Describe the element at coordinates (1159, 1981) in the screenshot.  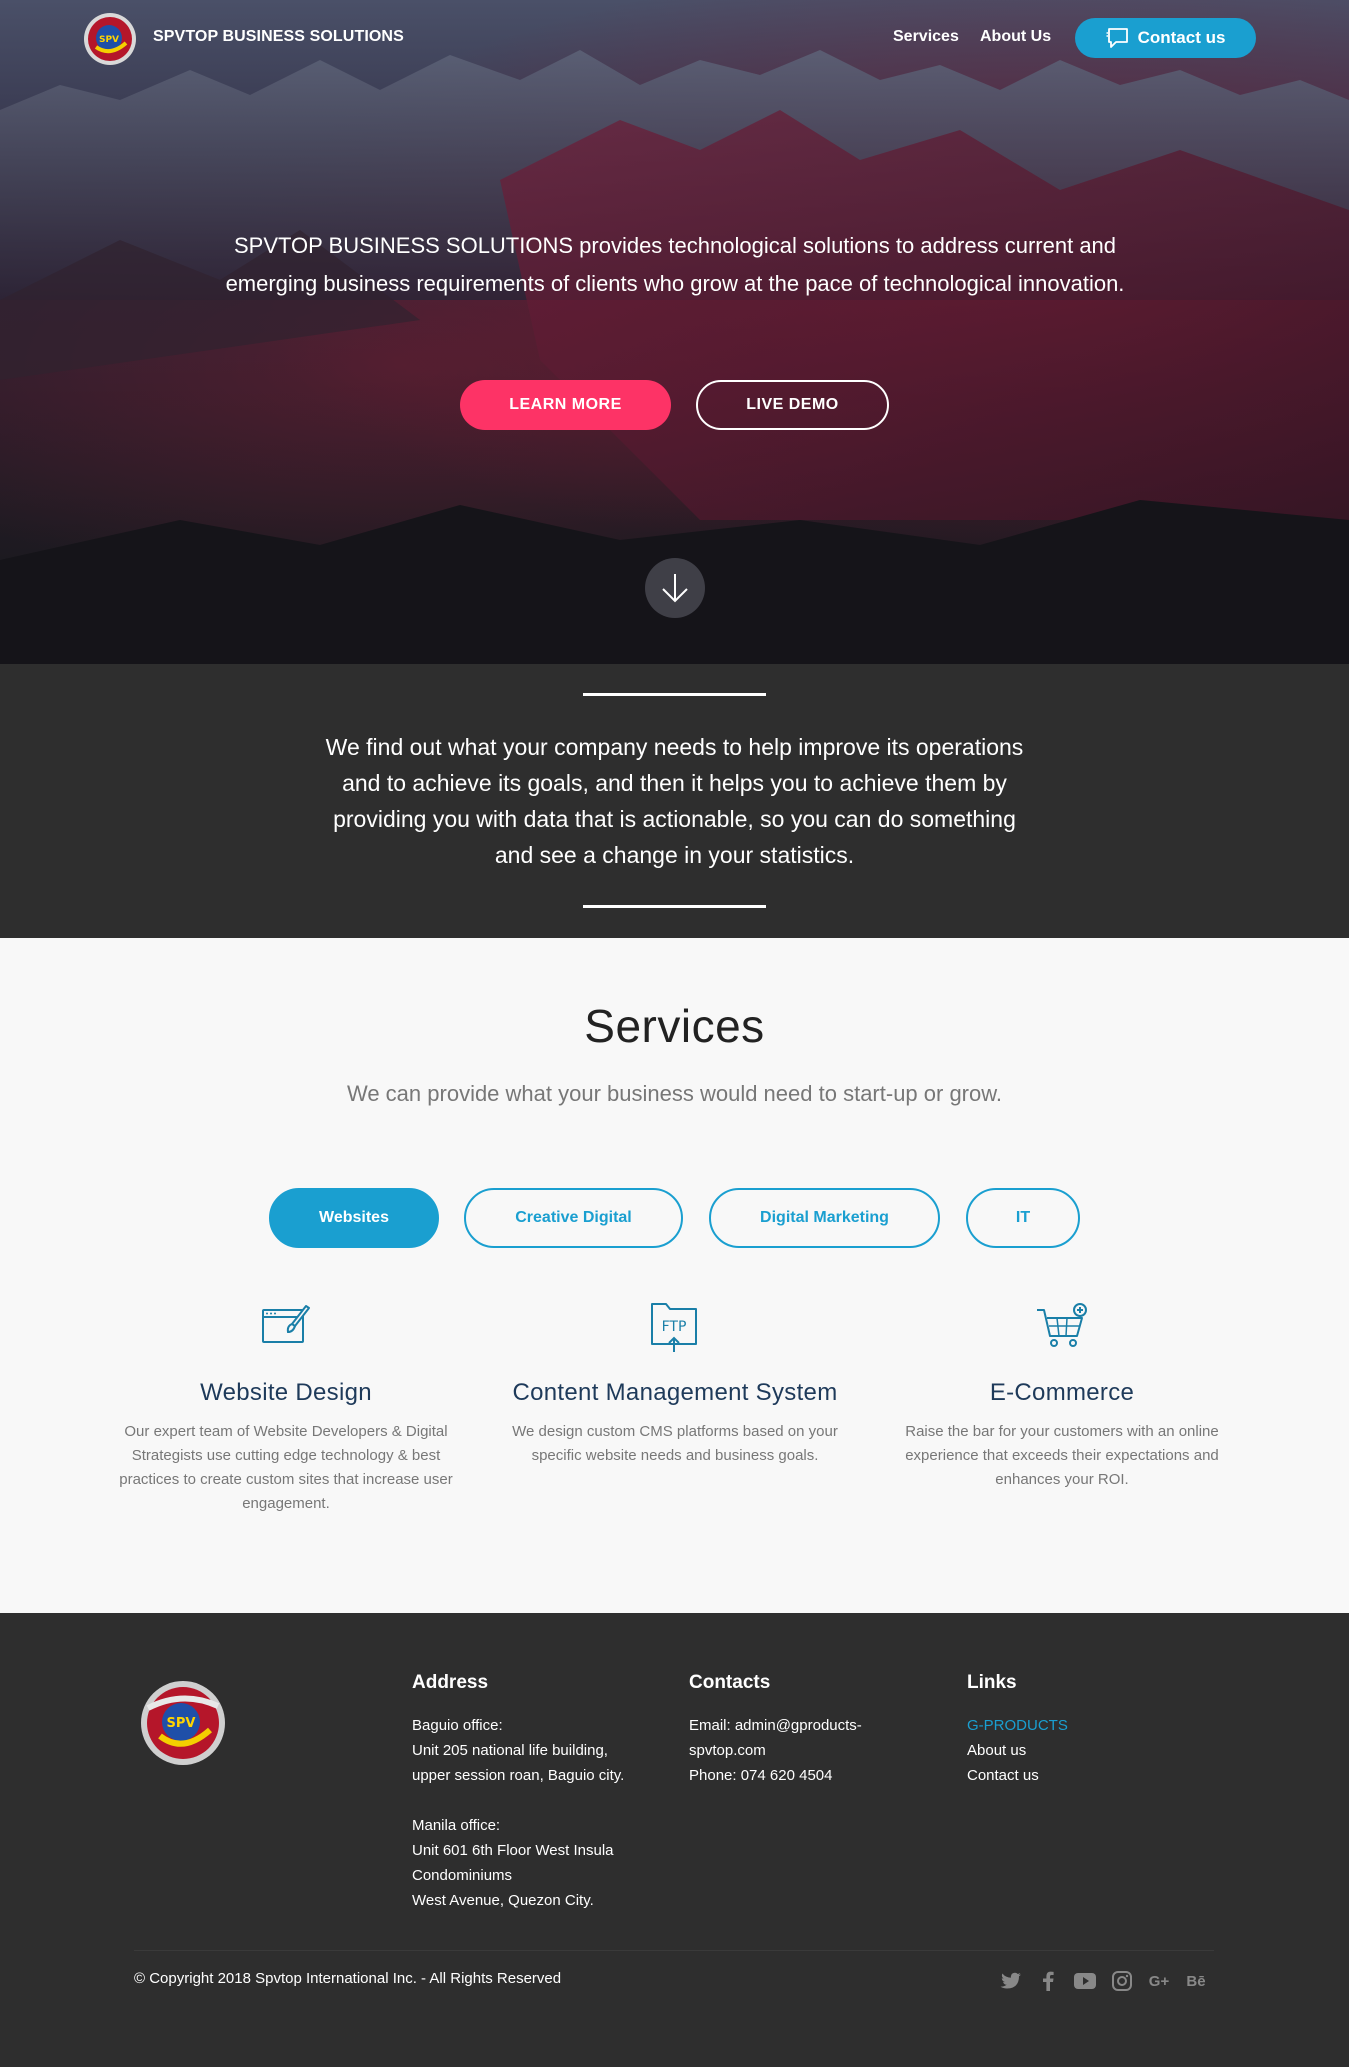
I see `google-plus-icon: G+` at that location.